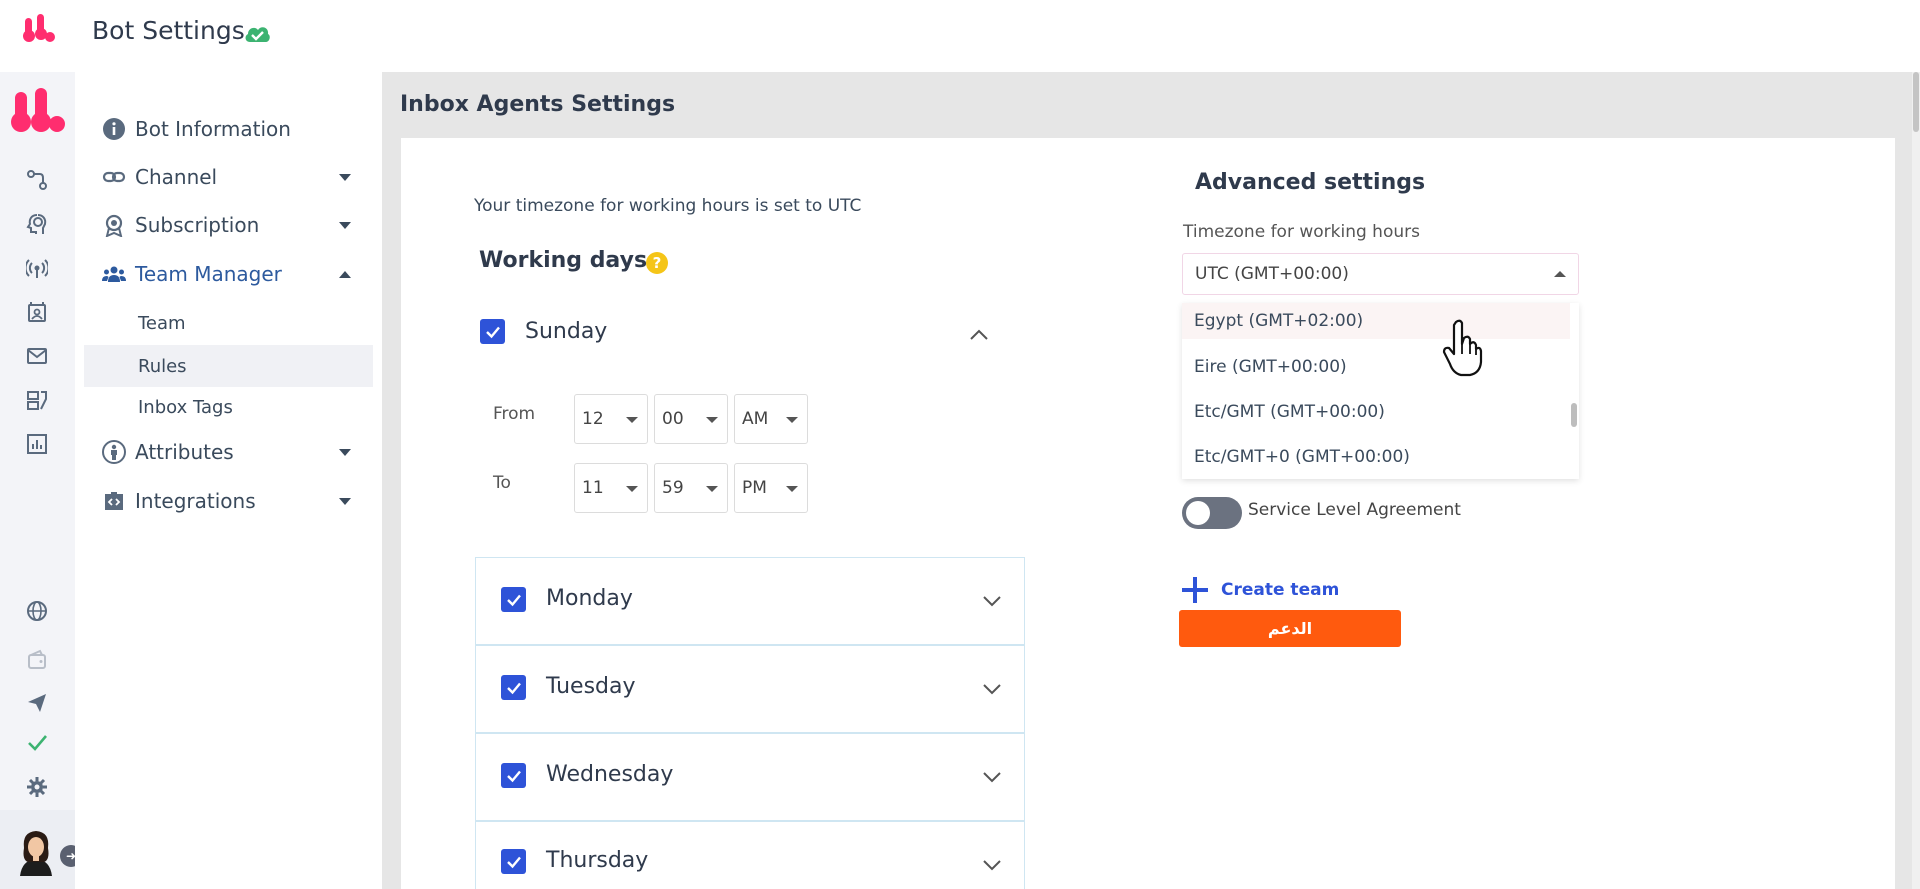 Image resolution: width=1920 pixels, height=889 pixels. Describe the element at coordinates (257, 34) in the screenshot. I see `cloud-check-icon` at that location.